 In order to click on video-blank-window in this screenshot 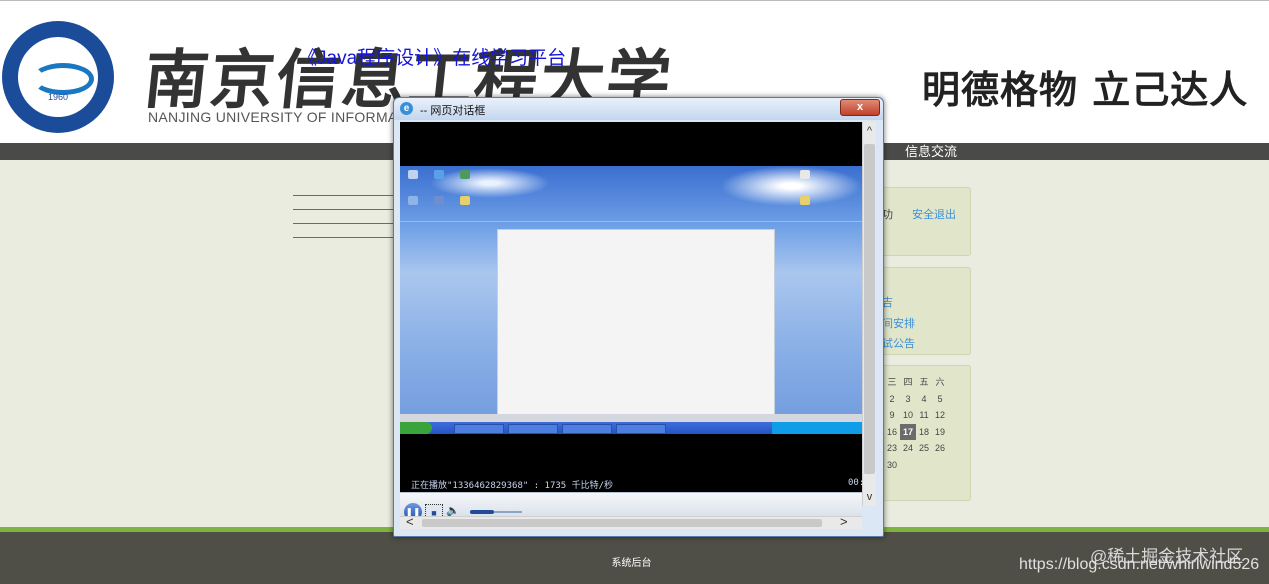, I will do `click(636, 322)`.